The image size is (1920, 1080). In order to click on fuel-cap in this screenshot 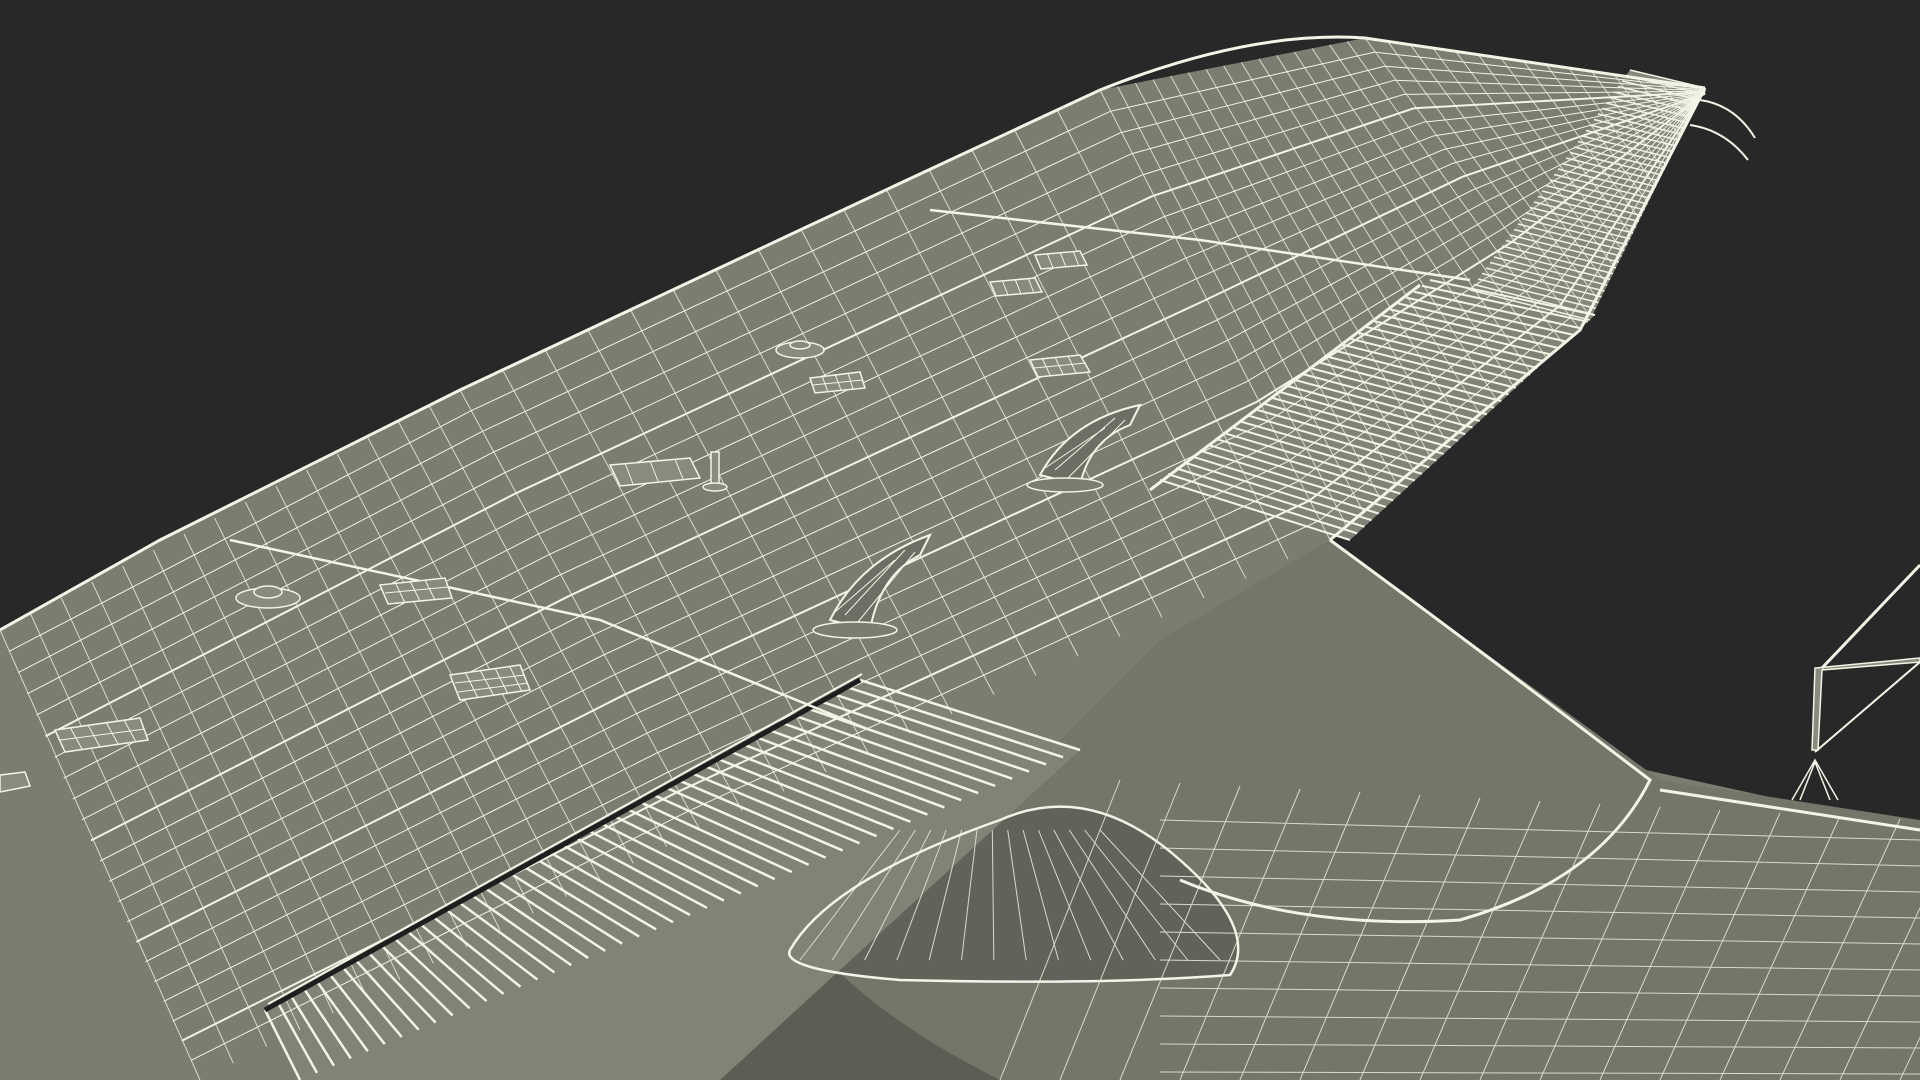, I will do `click(800, 349)`.